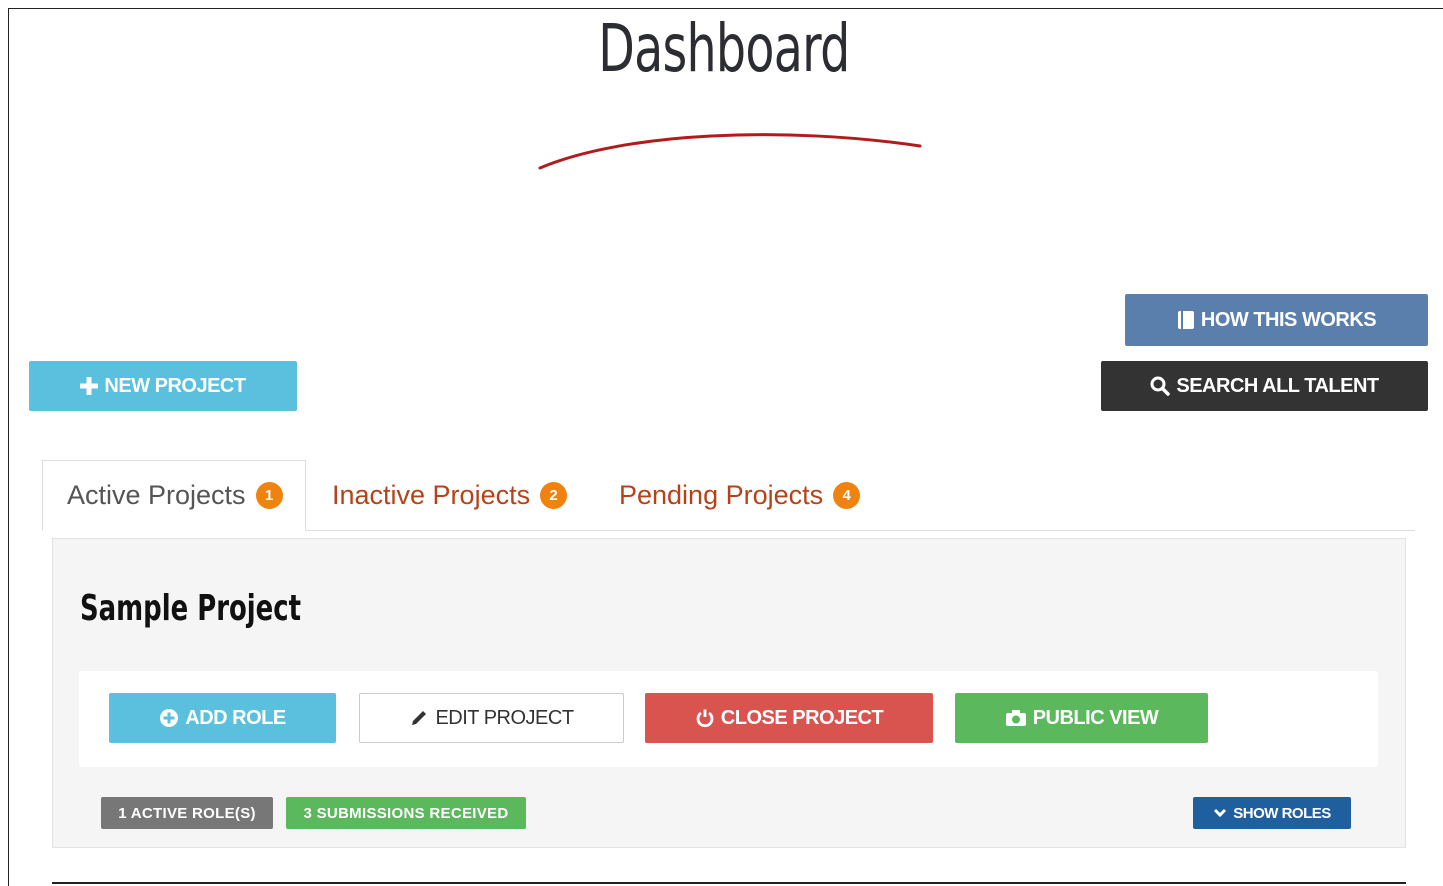 The image size is (1443, 886). What do you see at coordinates (721, 494) in the screenshot?
I see `tab-label: Pending Projects` at bounding box center [721, 494].